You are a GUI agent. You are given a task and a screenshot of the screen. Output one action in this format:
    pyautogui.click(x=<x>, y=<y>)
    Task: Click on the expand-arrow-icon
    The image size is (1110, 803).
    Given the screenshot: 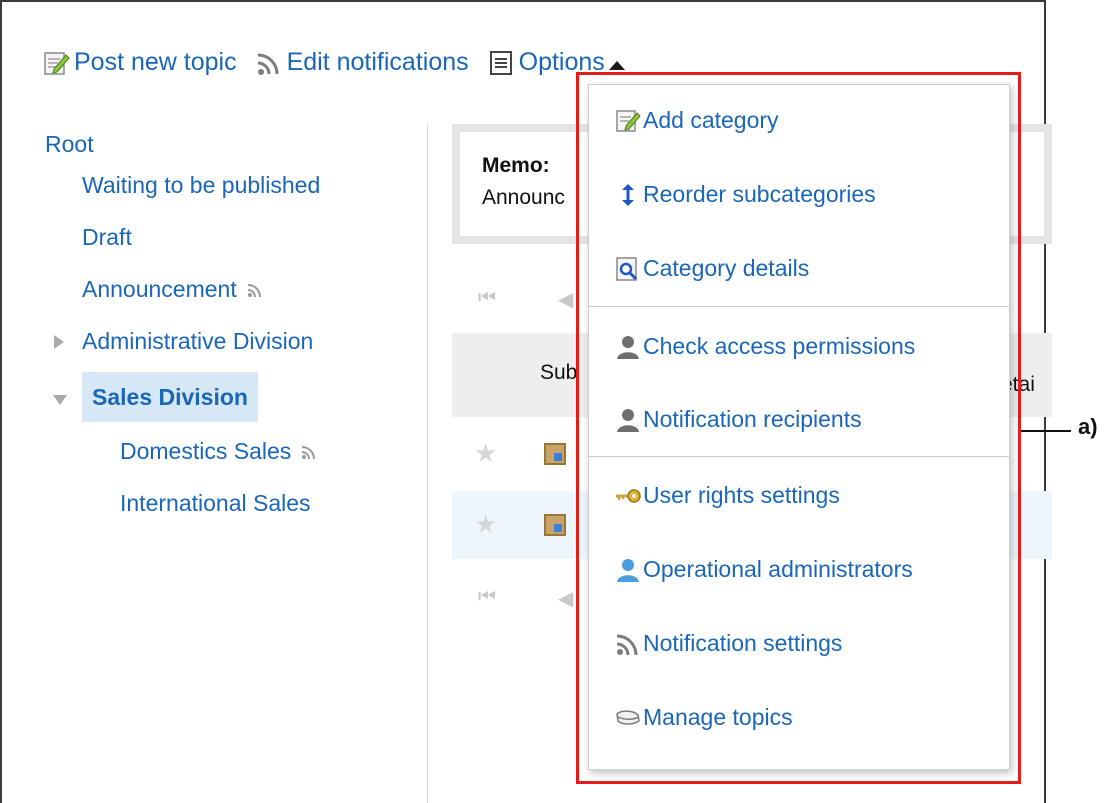 What is the action you would take?
    pyautogui.click(x=59, y=342)
    